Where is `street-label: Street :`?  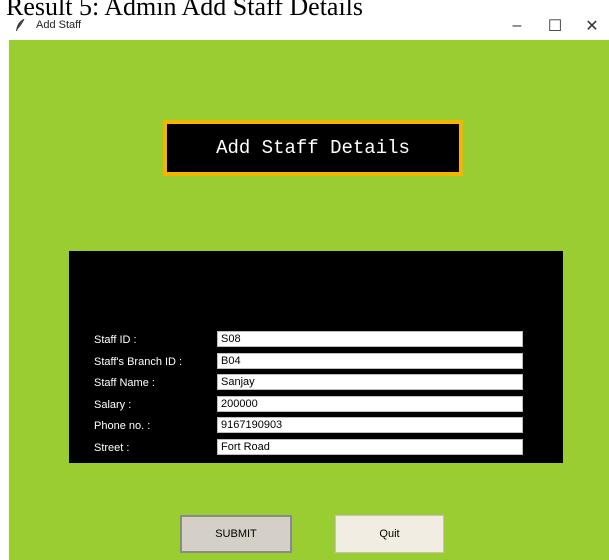
street-label: Street : is located at coordinates (112, 448).